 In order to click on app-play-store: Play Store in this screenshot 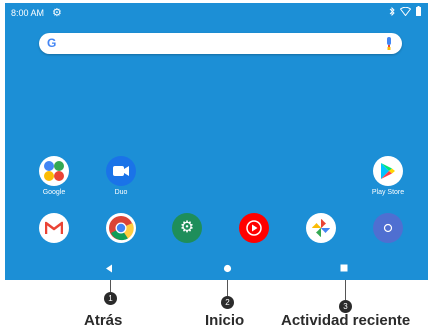, I will do `click(388, 176)`.